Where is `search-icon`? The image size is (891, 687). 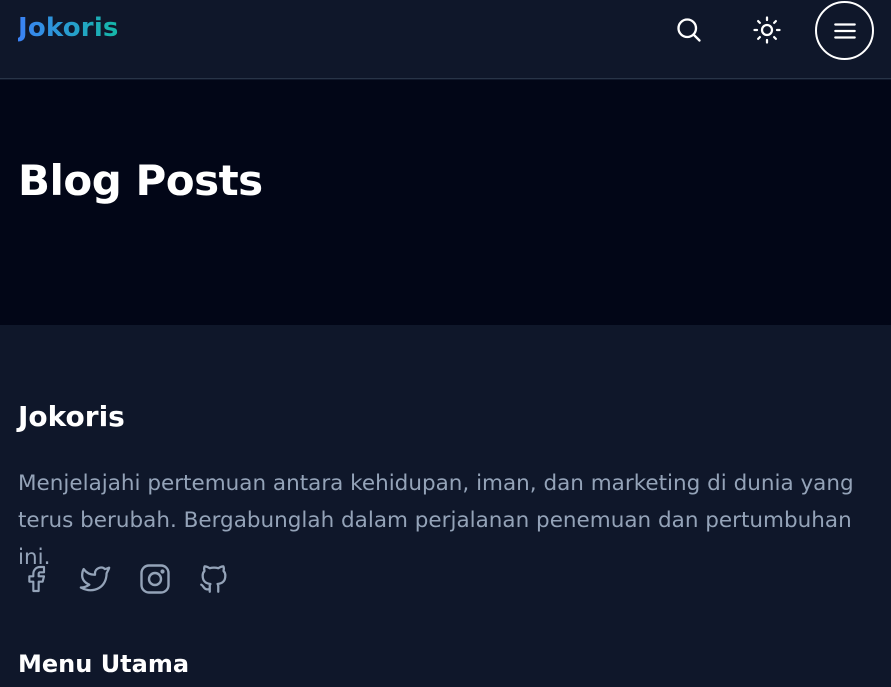 search-icon is located at coordinates (689, 30).